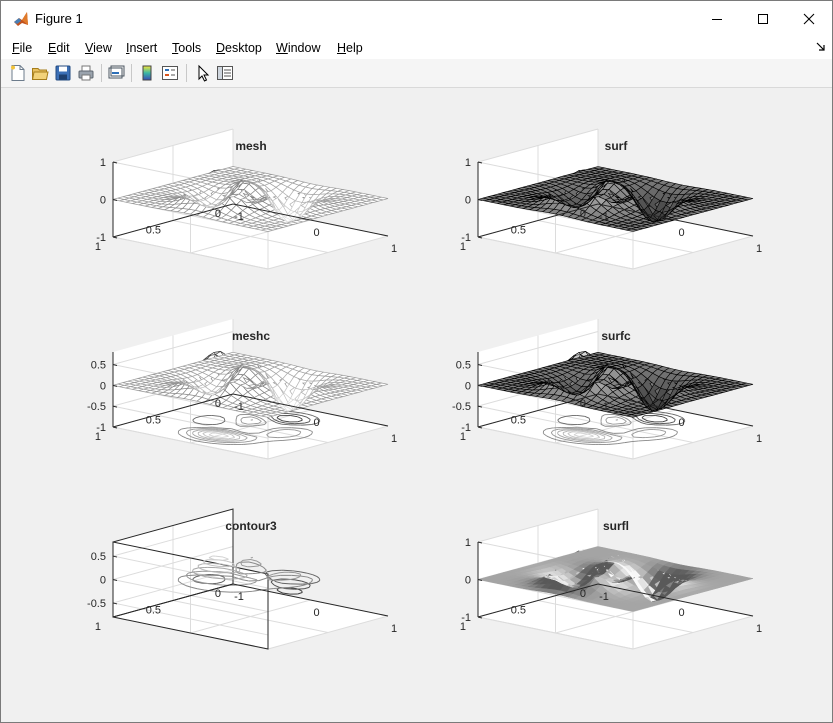 The image size is (833, 723). What do you see at coordinates (147, 73) in the screenshot?
I see `insert-colorbar-icon` at bounding box center [147, 73].